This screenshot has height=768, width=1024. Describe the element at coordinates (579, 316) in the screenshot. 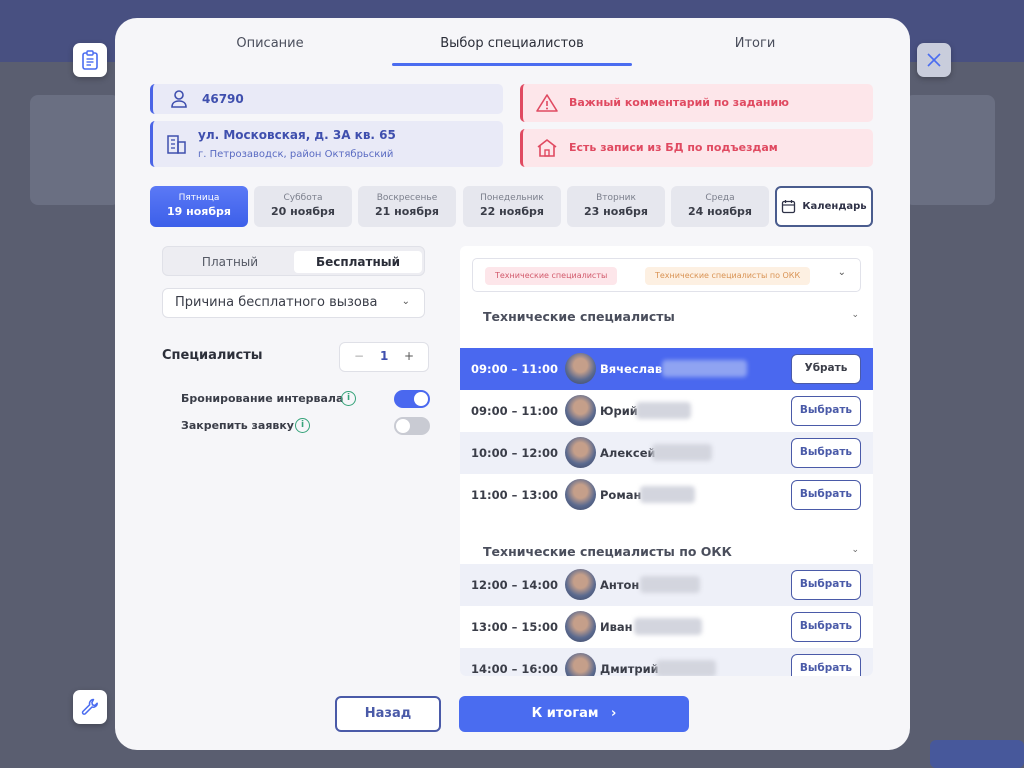

I see `group-header: Технические специалисты` at that location.